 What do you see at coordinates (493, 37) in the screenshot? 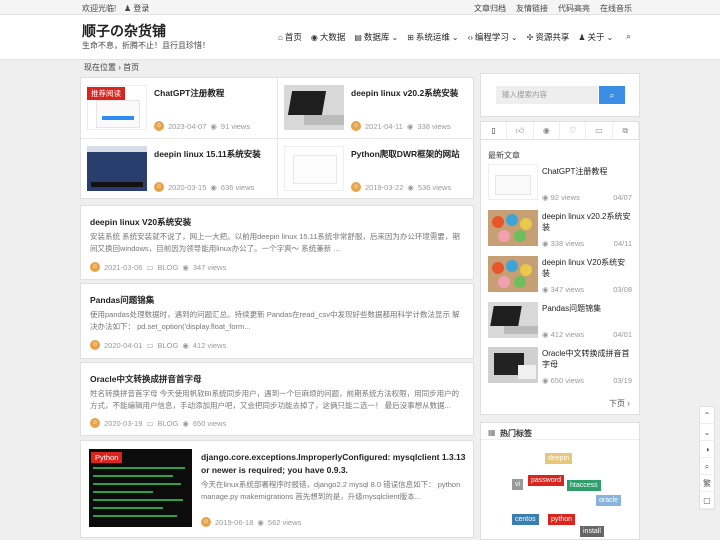
I see `nav-item-programming: ‹› 编程学习 ⌄` at bounding box center [493, 37].